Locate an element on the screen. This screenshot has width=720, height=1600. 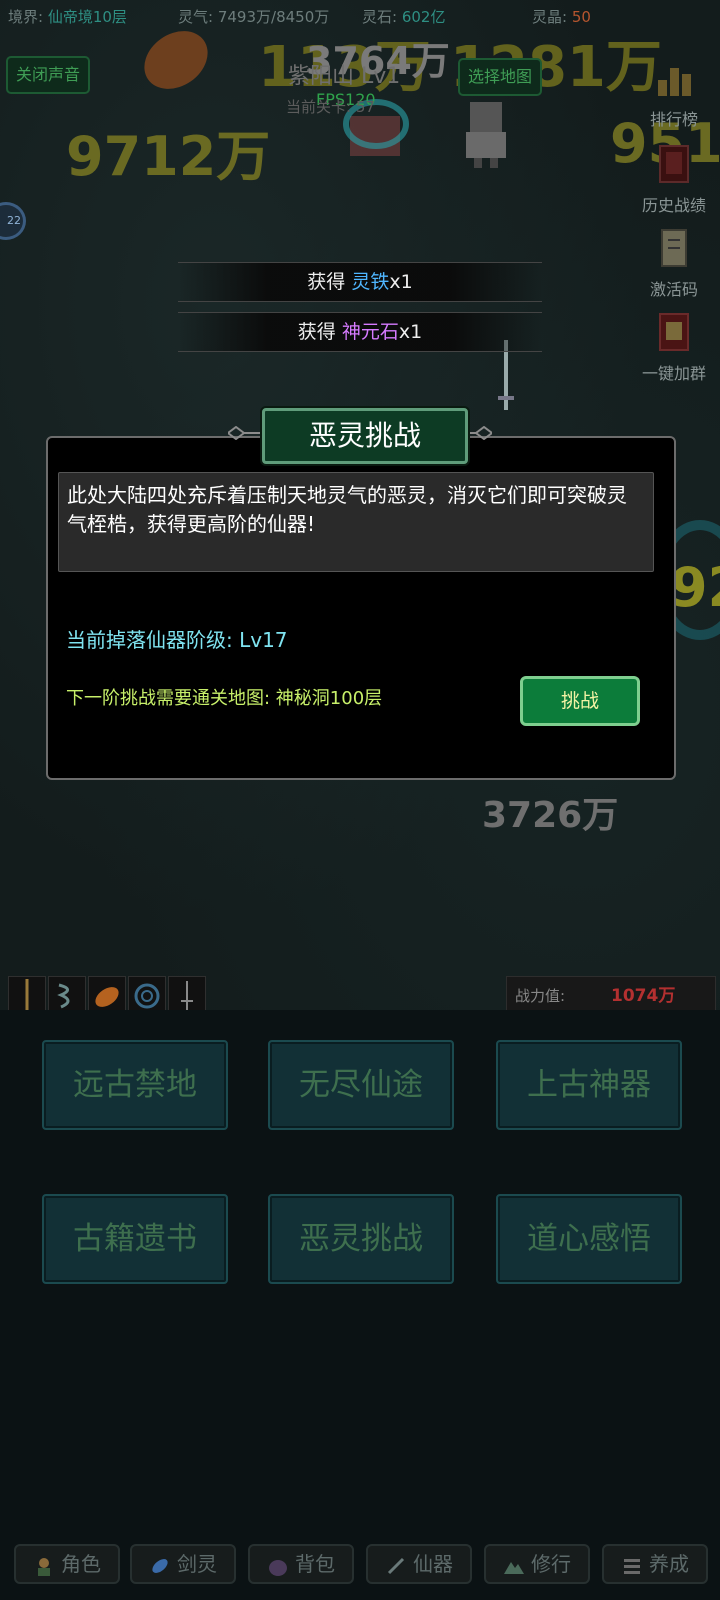
side-item-join-group: 一键加群 is located at coordinates (674, 348).